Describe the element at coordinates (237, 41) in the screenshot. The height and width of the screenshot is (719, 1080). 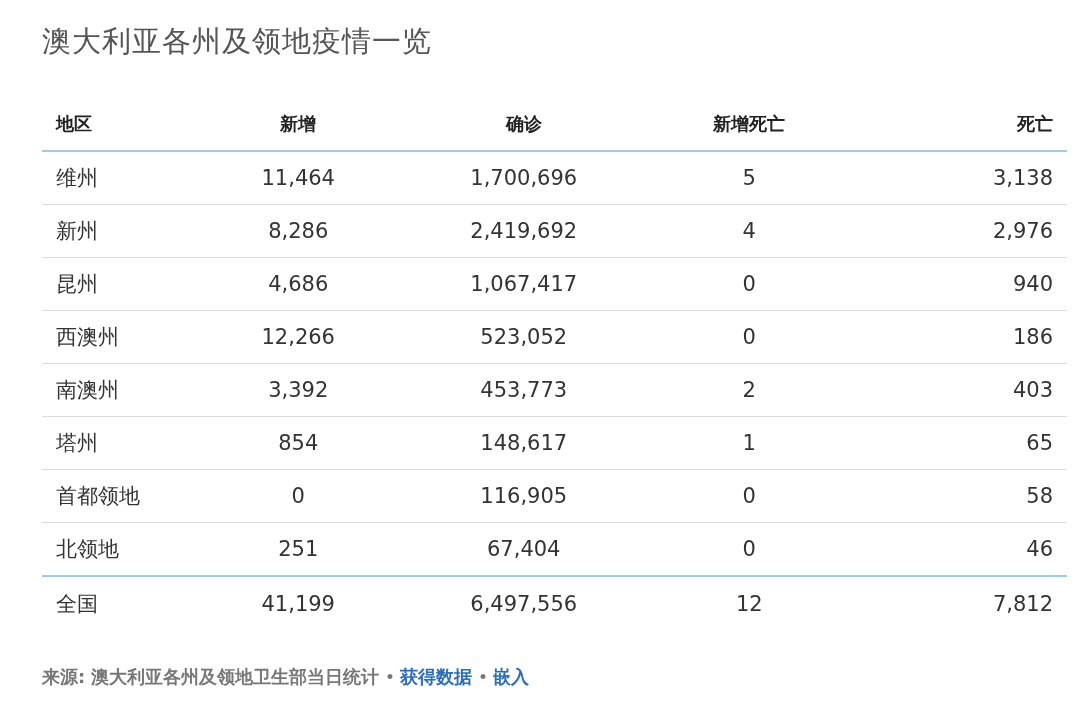
I see `chart-title: 澳大利亚各州及领地疫情一览` at that location.